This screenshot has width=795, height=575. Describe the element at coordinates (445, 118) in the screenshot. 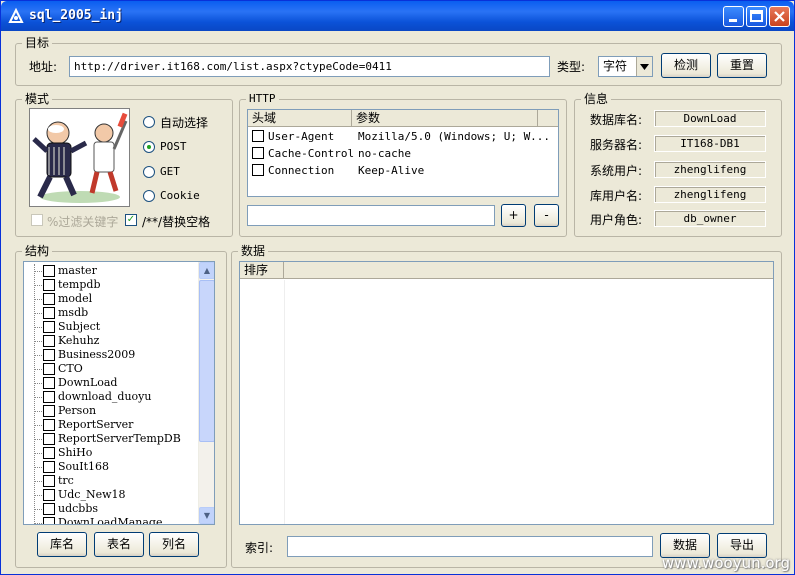

I see `http-col-value: 参数` at that location.